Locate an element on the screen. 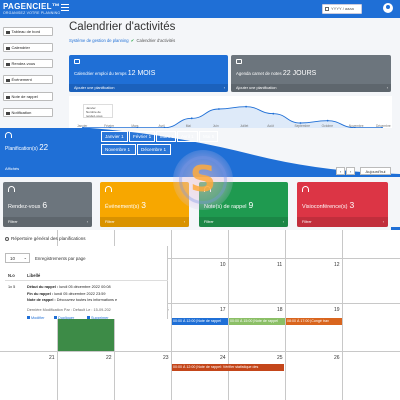  sidebar-item-label: Événement is located at coordinates (21, 79).